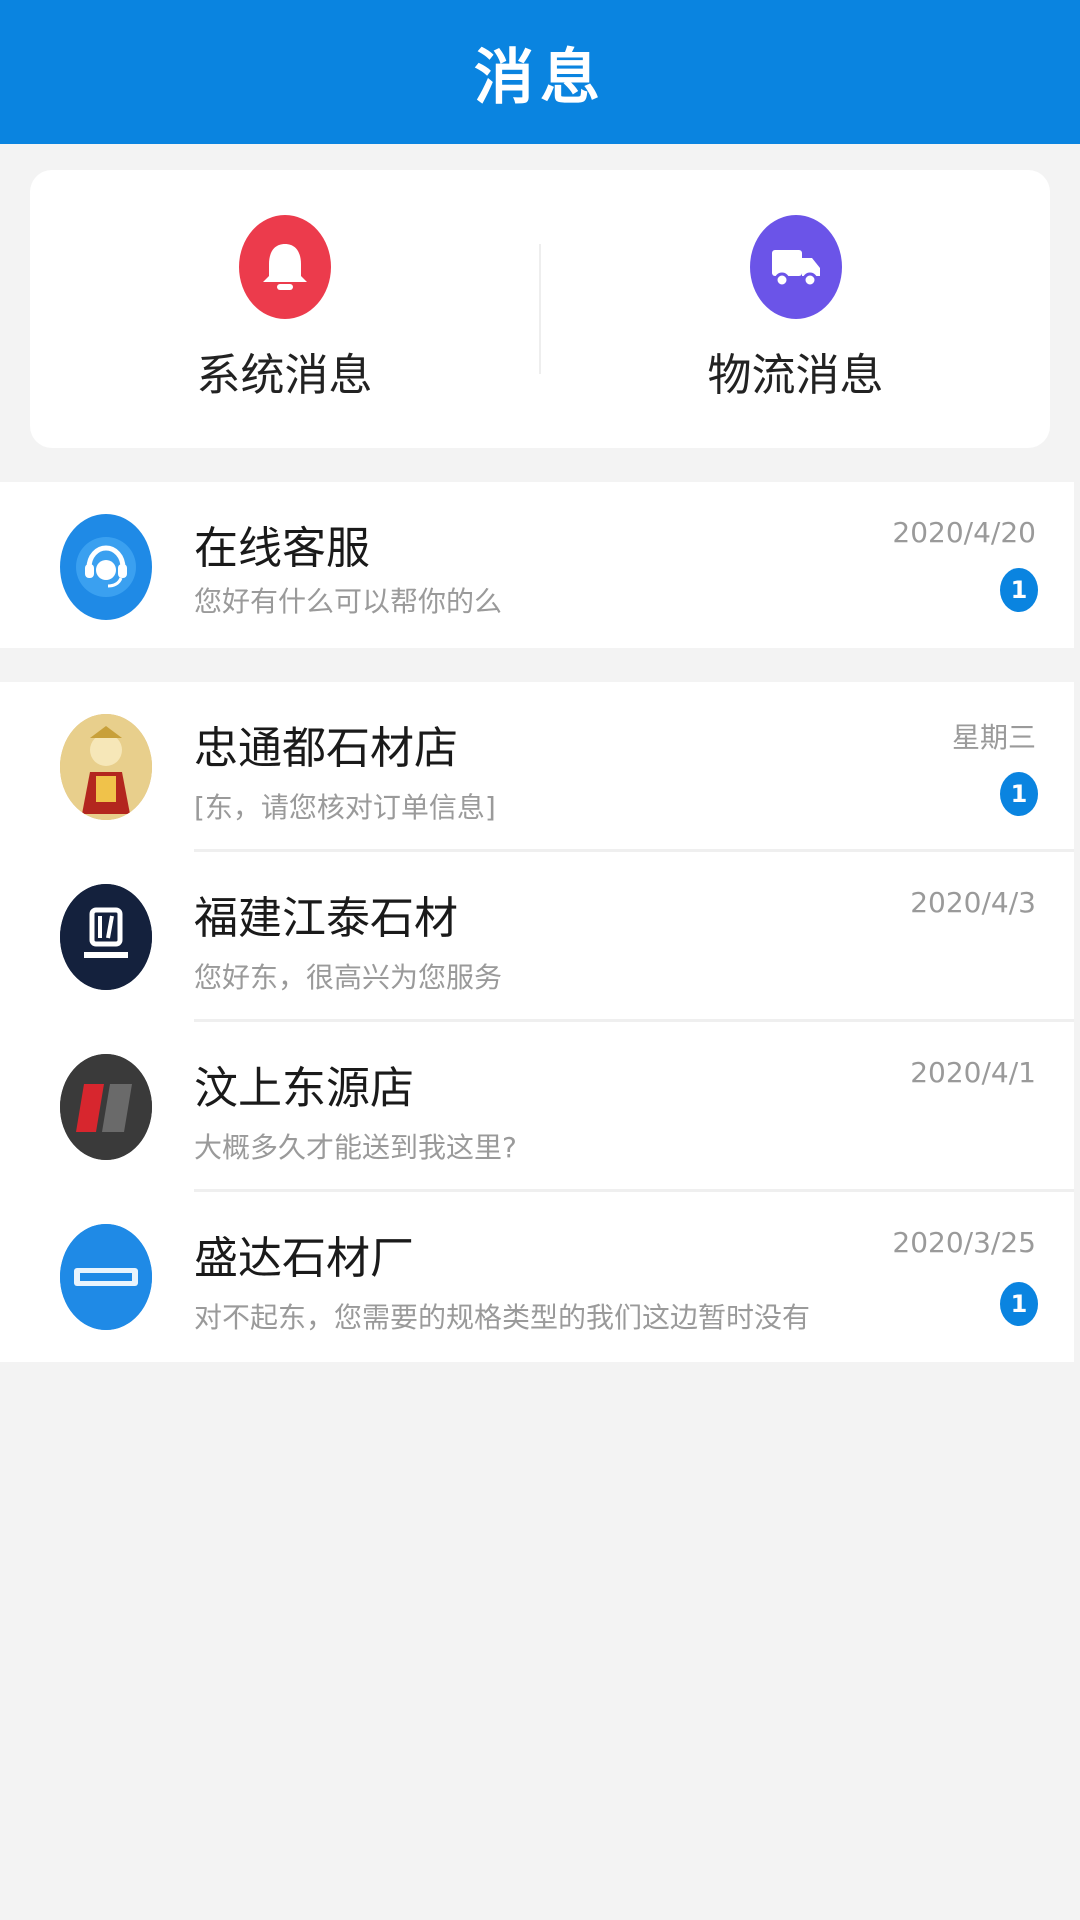 Image resolution: width=1080 pixels, height=1920 pixels. What do you see at coordinates (795, 375) in the screenshot?
I see `logistics-messages-label: 物流消息` at bounding box center [795, 375].